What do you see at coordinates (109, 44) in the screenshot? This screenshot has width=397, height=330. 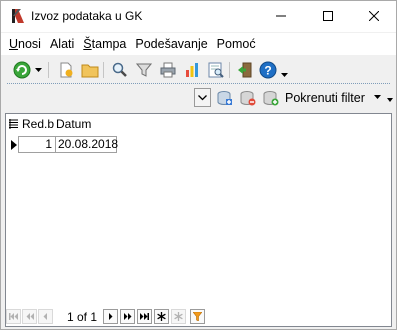 I see `menu-stampa-label: tampa` at bounding box center [109, 44].